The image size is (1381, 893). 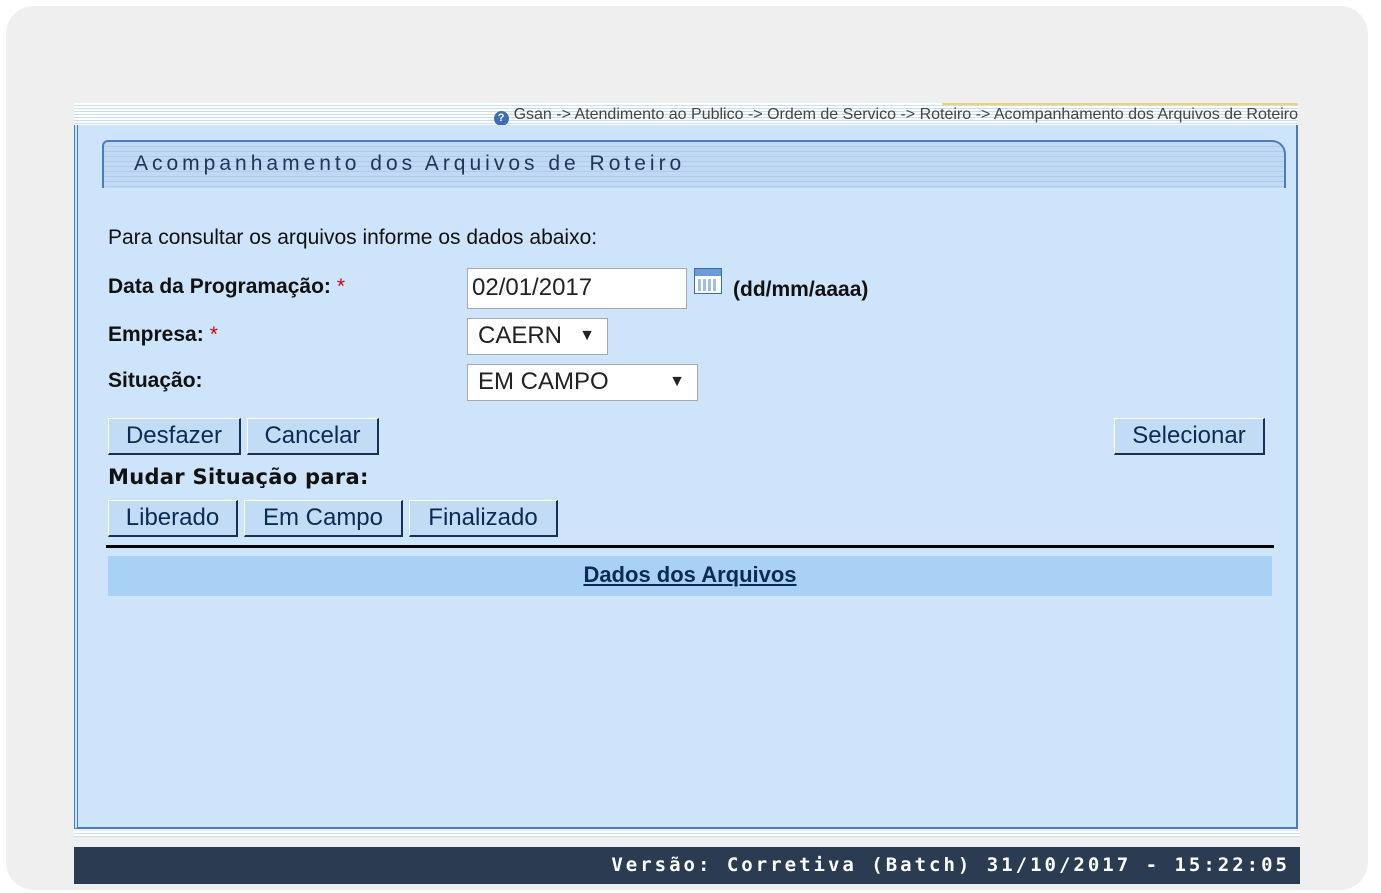 What do you see at coordinates (801, 289) in the screenshot?
I see `date-format-hint: (dd/mm/aaaa)` at bounding box center [801, 289].